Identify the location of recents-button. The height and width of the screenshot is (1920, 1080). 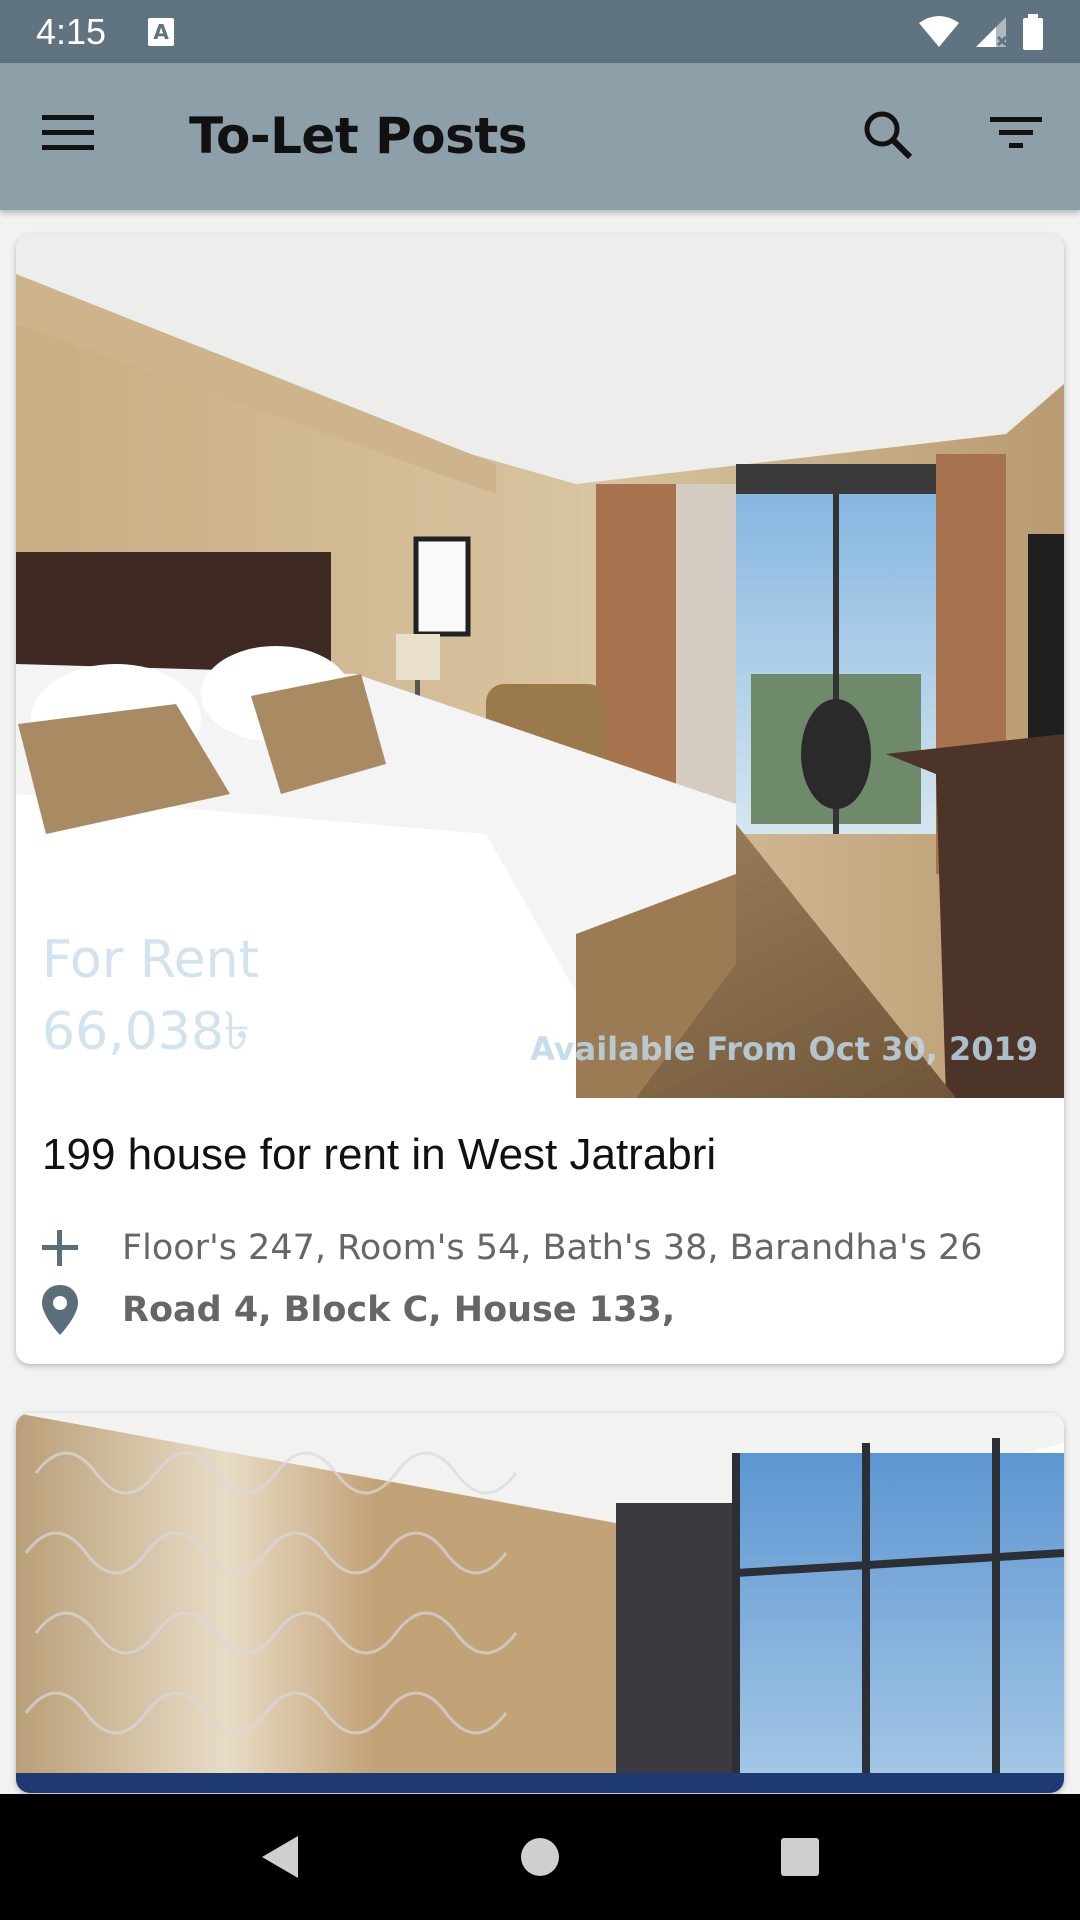
(800, 1857).